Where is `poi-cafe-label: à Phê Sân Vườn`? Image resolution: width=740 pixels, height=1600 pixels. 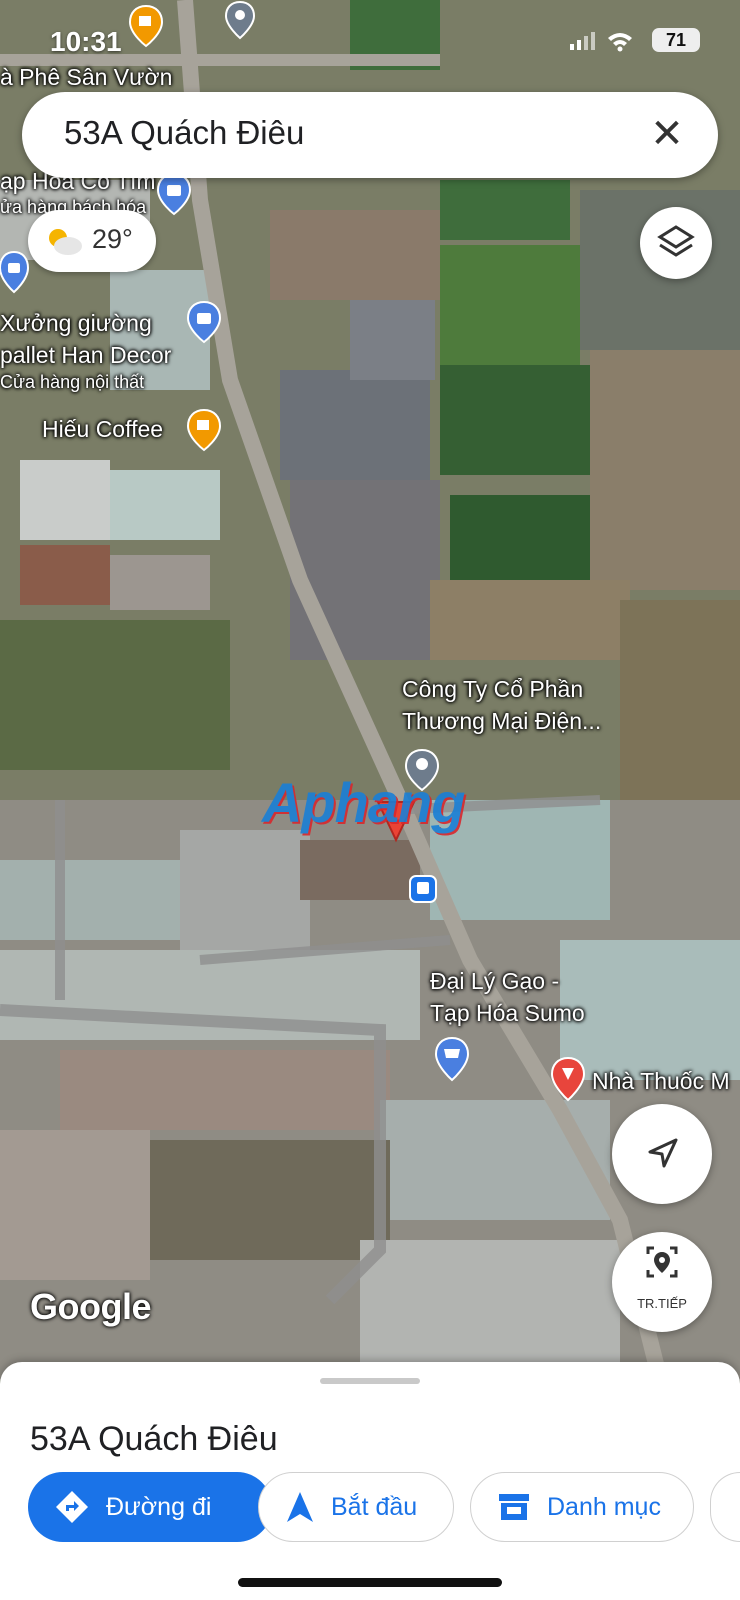 poi-cafe-label: à Phê Sân Vườn is located at coordinates (86, 77).